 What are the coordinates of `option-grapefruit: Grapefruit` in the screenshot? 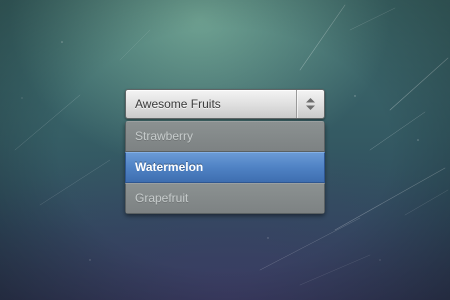 It's located at (225, 198).